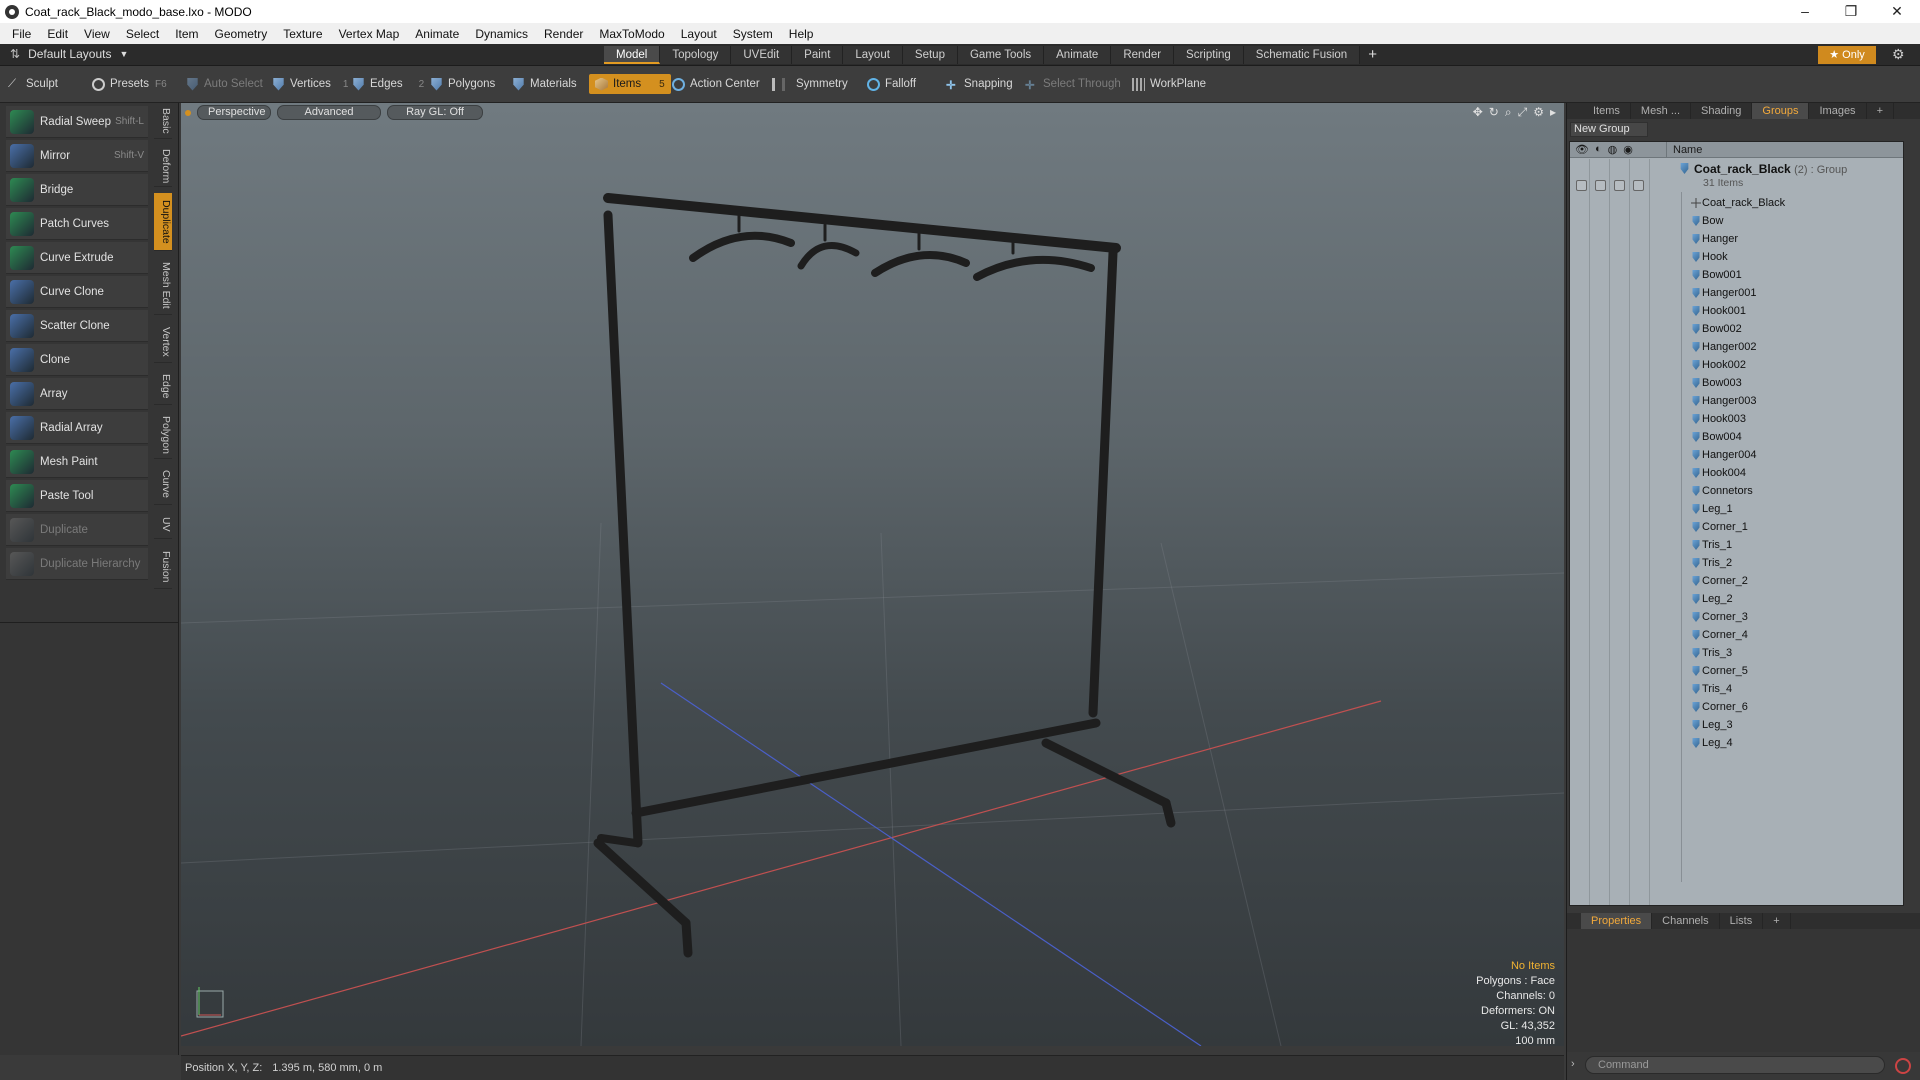  I want to click on materials-button: Materials, so click(544, 84).